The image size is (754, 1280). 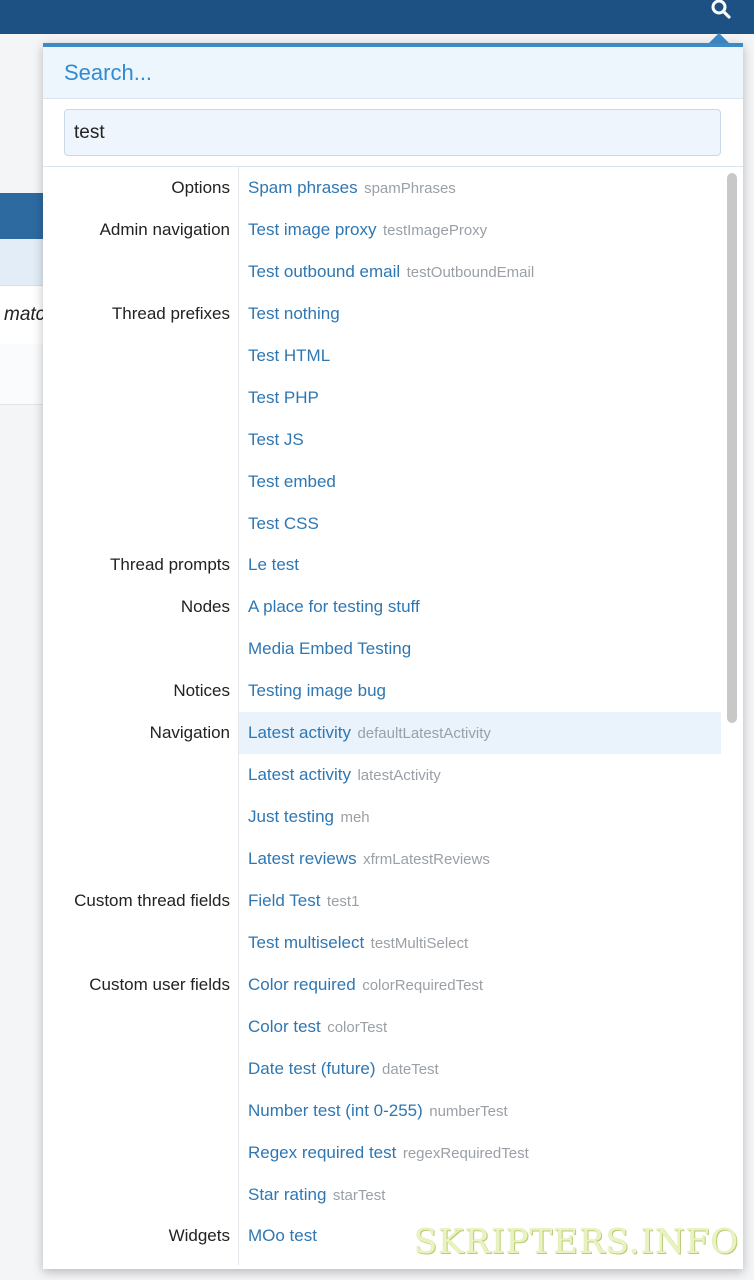 What do you see at coordinates (170, 565) in the screenshot?
I see `result-category: Thread prompts` at bounding box center [170, 565].